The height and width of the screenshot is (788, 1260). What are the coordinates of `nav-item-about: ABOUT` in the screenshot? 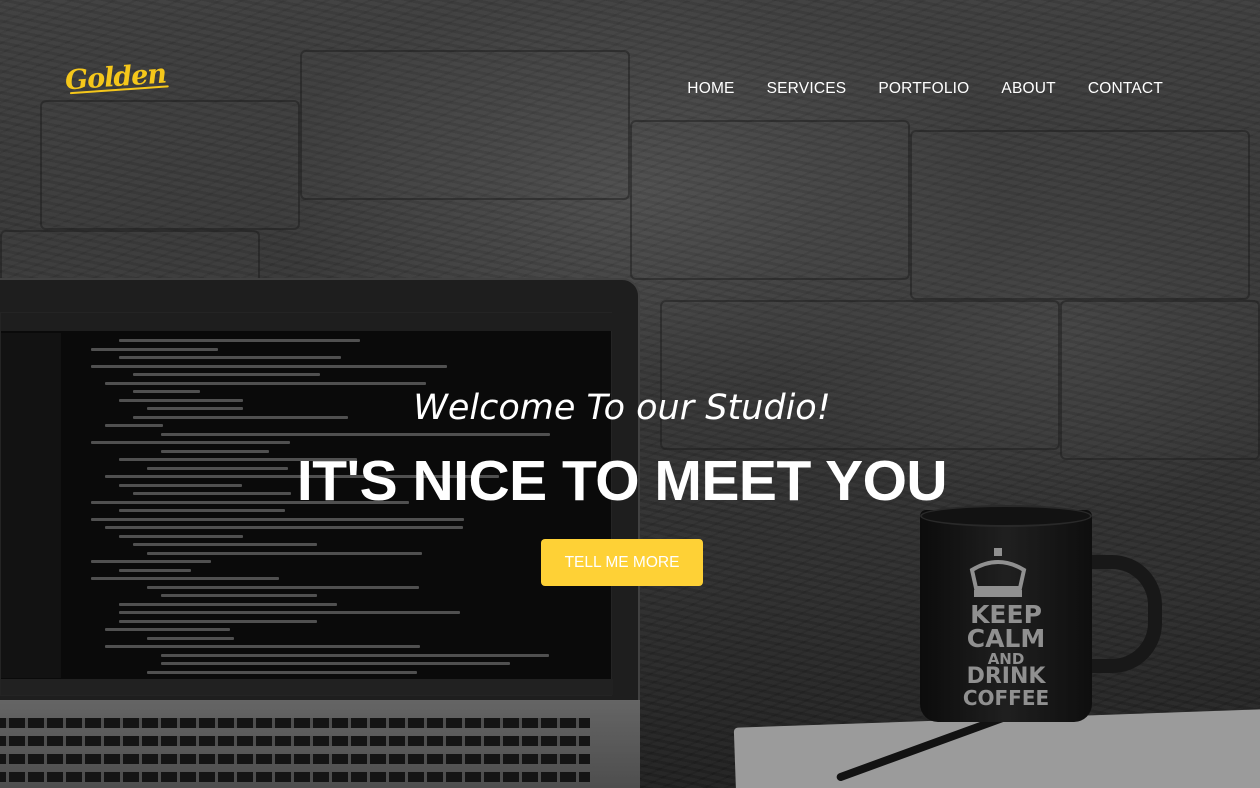 It's located at (1028, 89).